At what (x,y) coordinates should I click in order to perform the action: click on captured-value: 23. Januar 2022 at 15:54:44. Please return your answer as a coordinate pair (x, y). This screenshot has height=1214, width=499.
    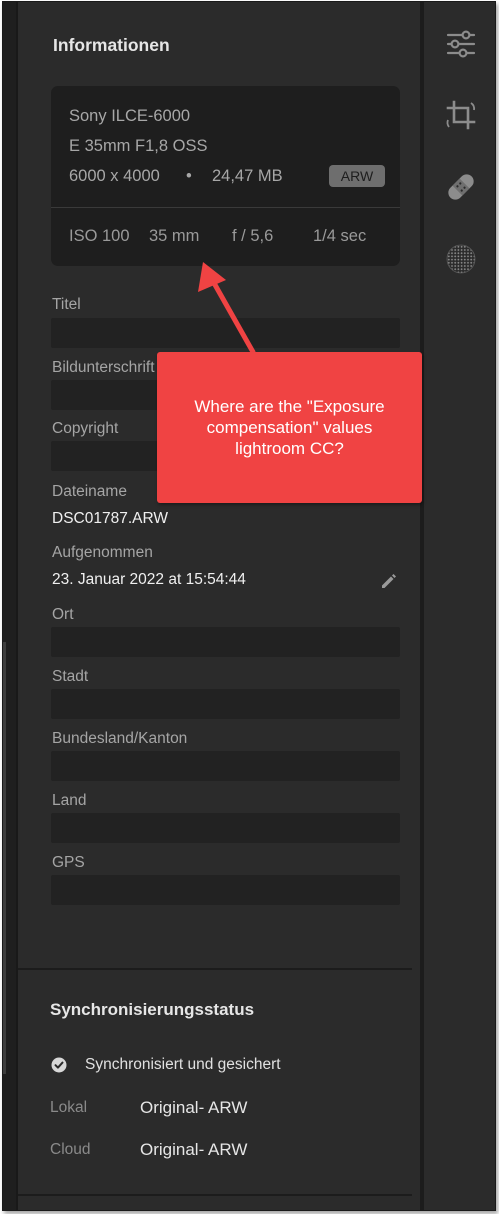
    Looking at the image, I should click on (149, 579).